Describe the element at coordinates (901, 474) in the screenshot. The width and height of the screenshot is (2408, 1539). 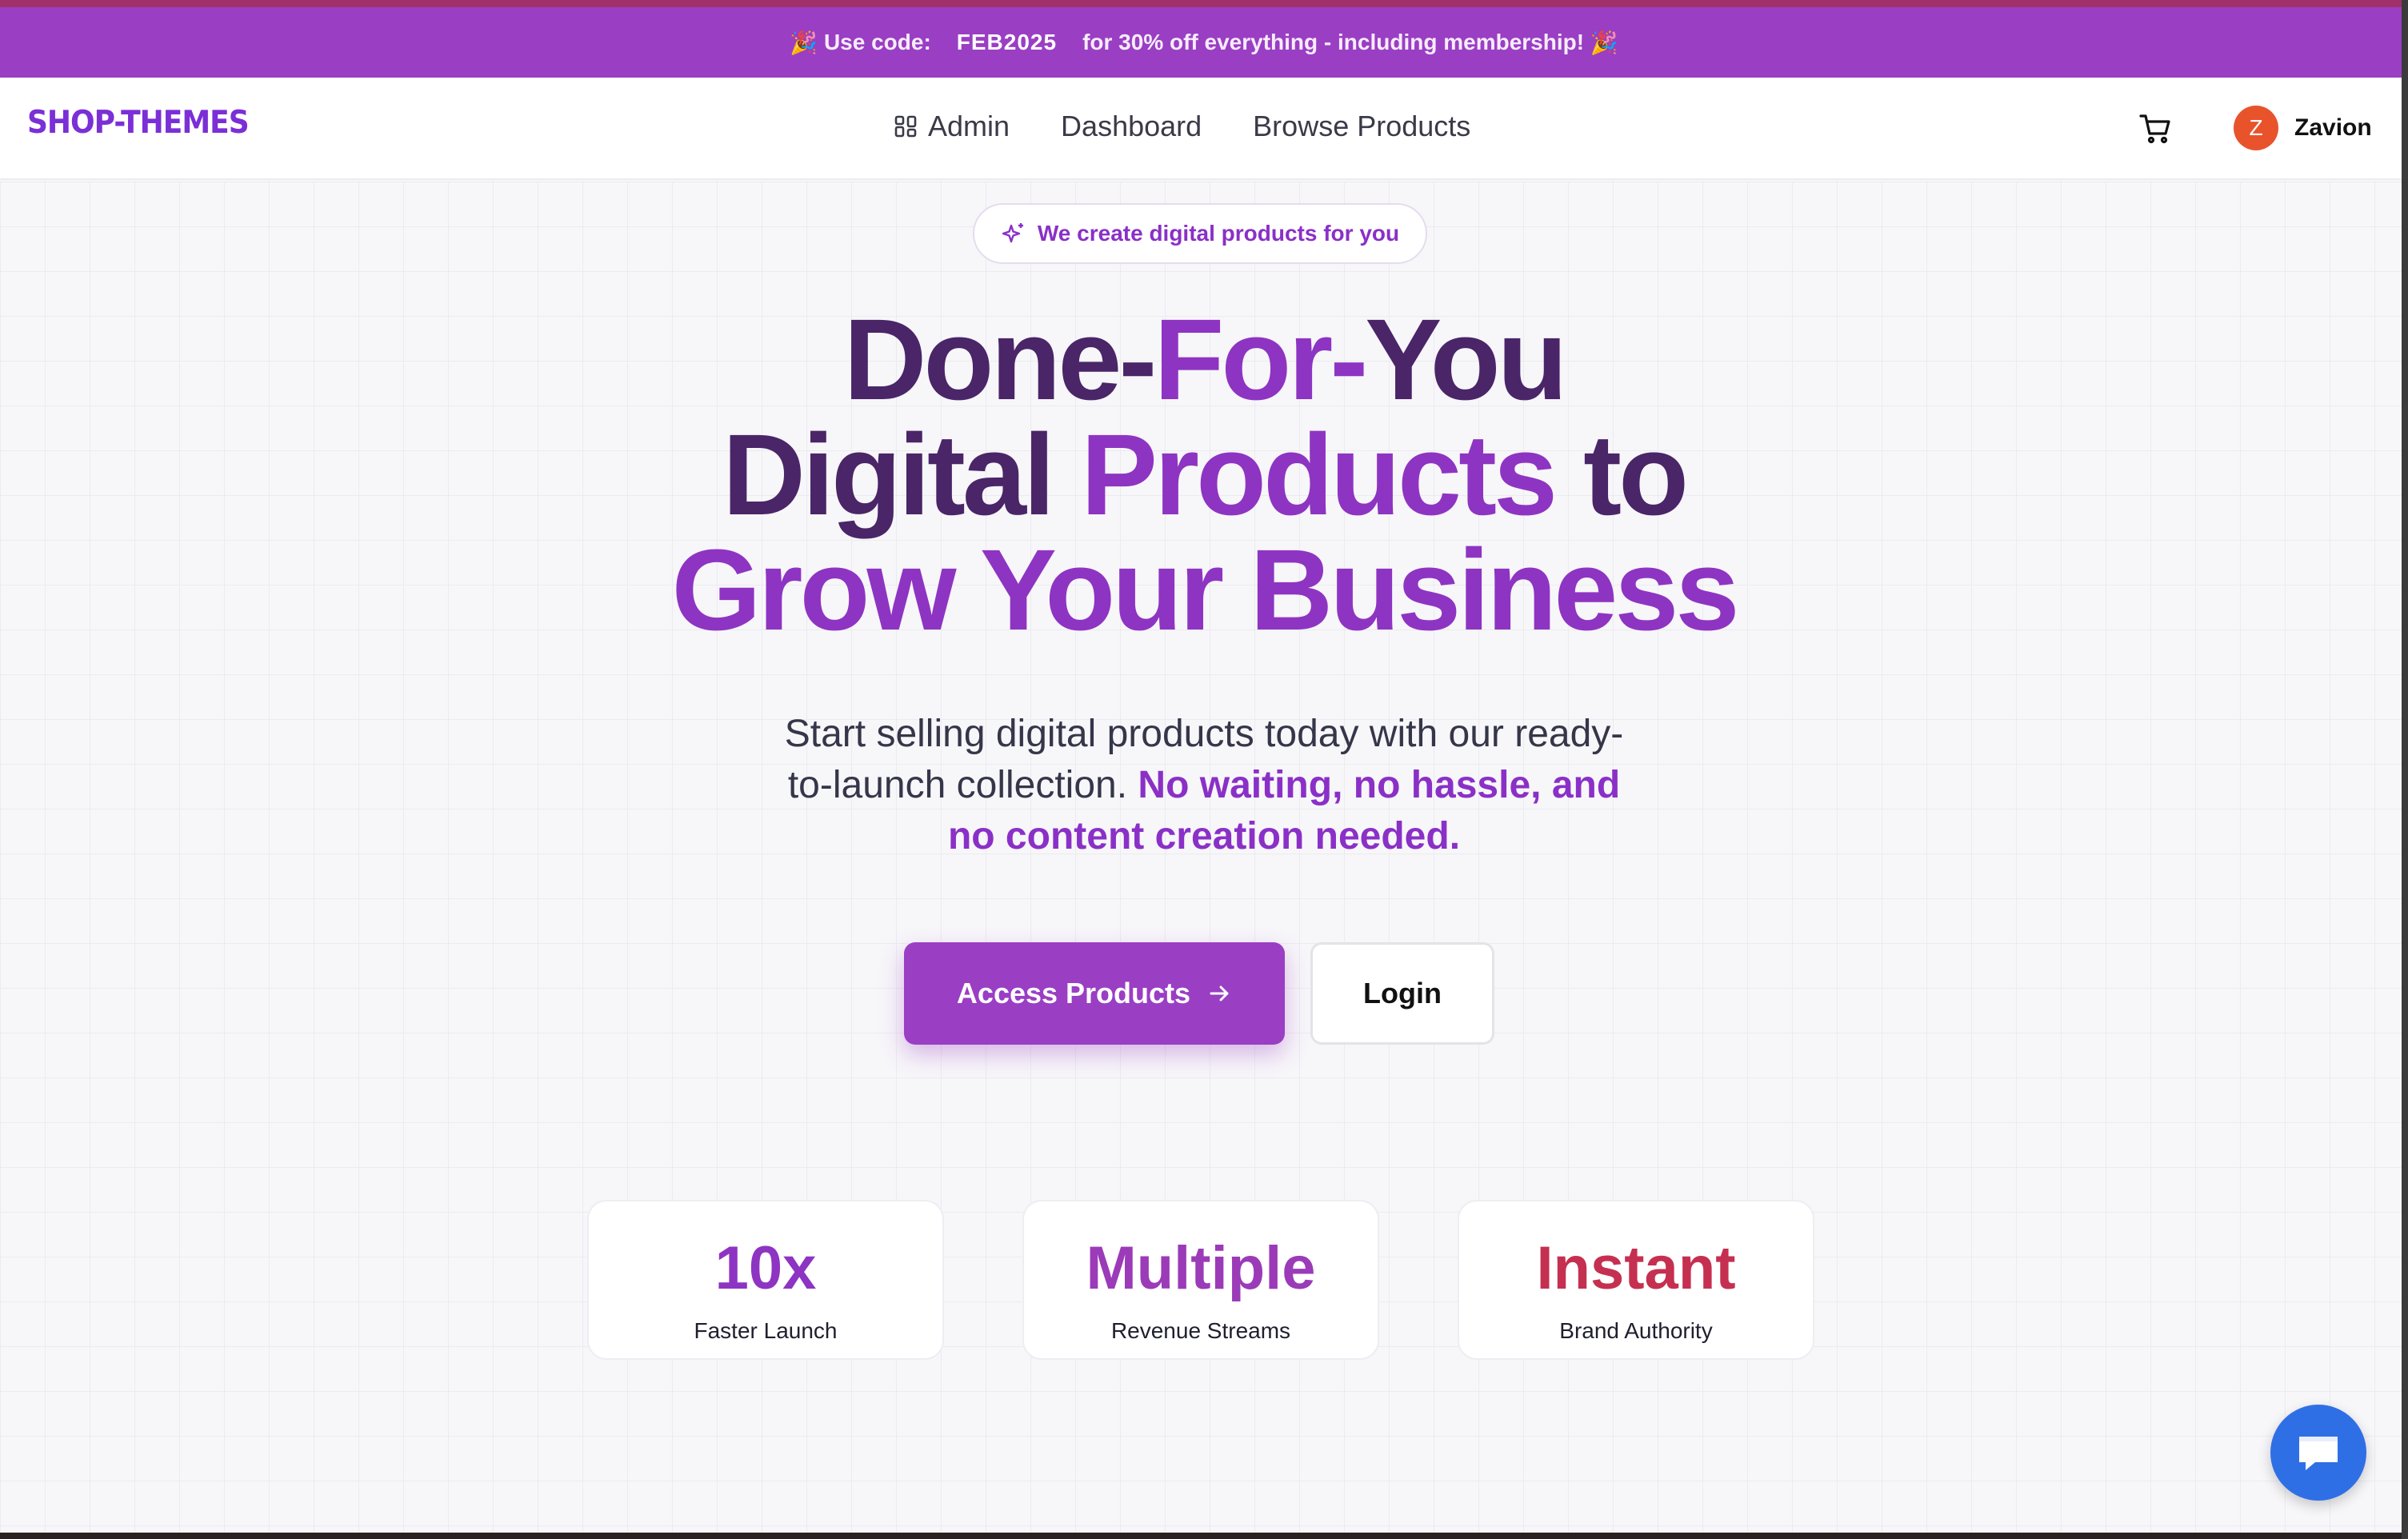
I see `headline-word: Digital` at that location.